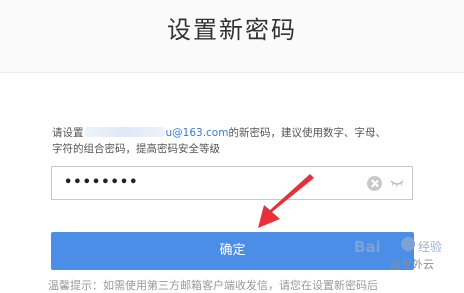  Describe the element at coordinates (374, 183) in the screenshot. I see `clear-icon` at that location.